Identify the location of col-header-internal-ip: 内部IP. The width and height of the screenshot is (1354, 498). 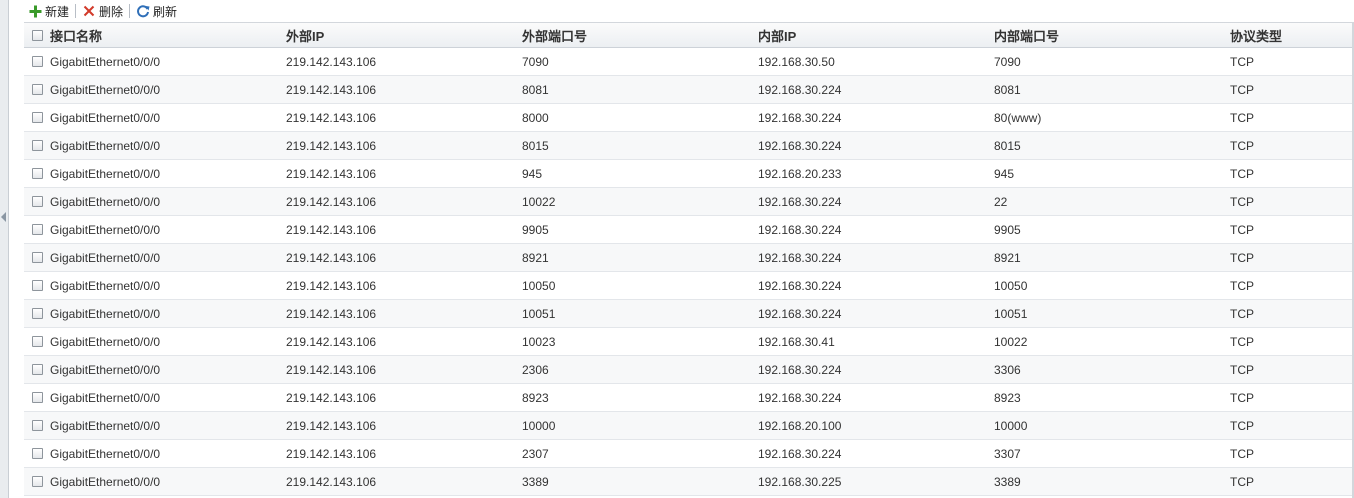
(876, 35).